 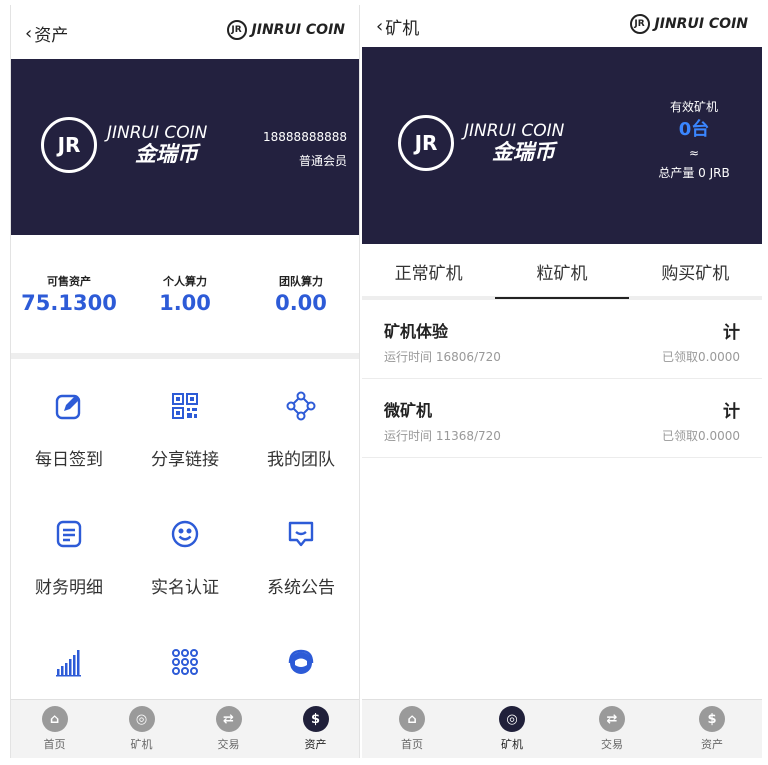 What do you see at coordinates (305, 137) in the screenshot?
I see `phone-number: 18888888888` at bounding box center [305, 137].